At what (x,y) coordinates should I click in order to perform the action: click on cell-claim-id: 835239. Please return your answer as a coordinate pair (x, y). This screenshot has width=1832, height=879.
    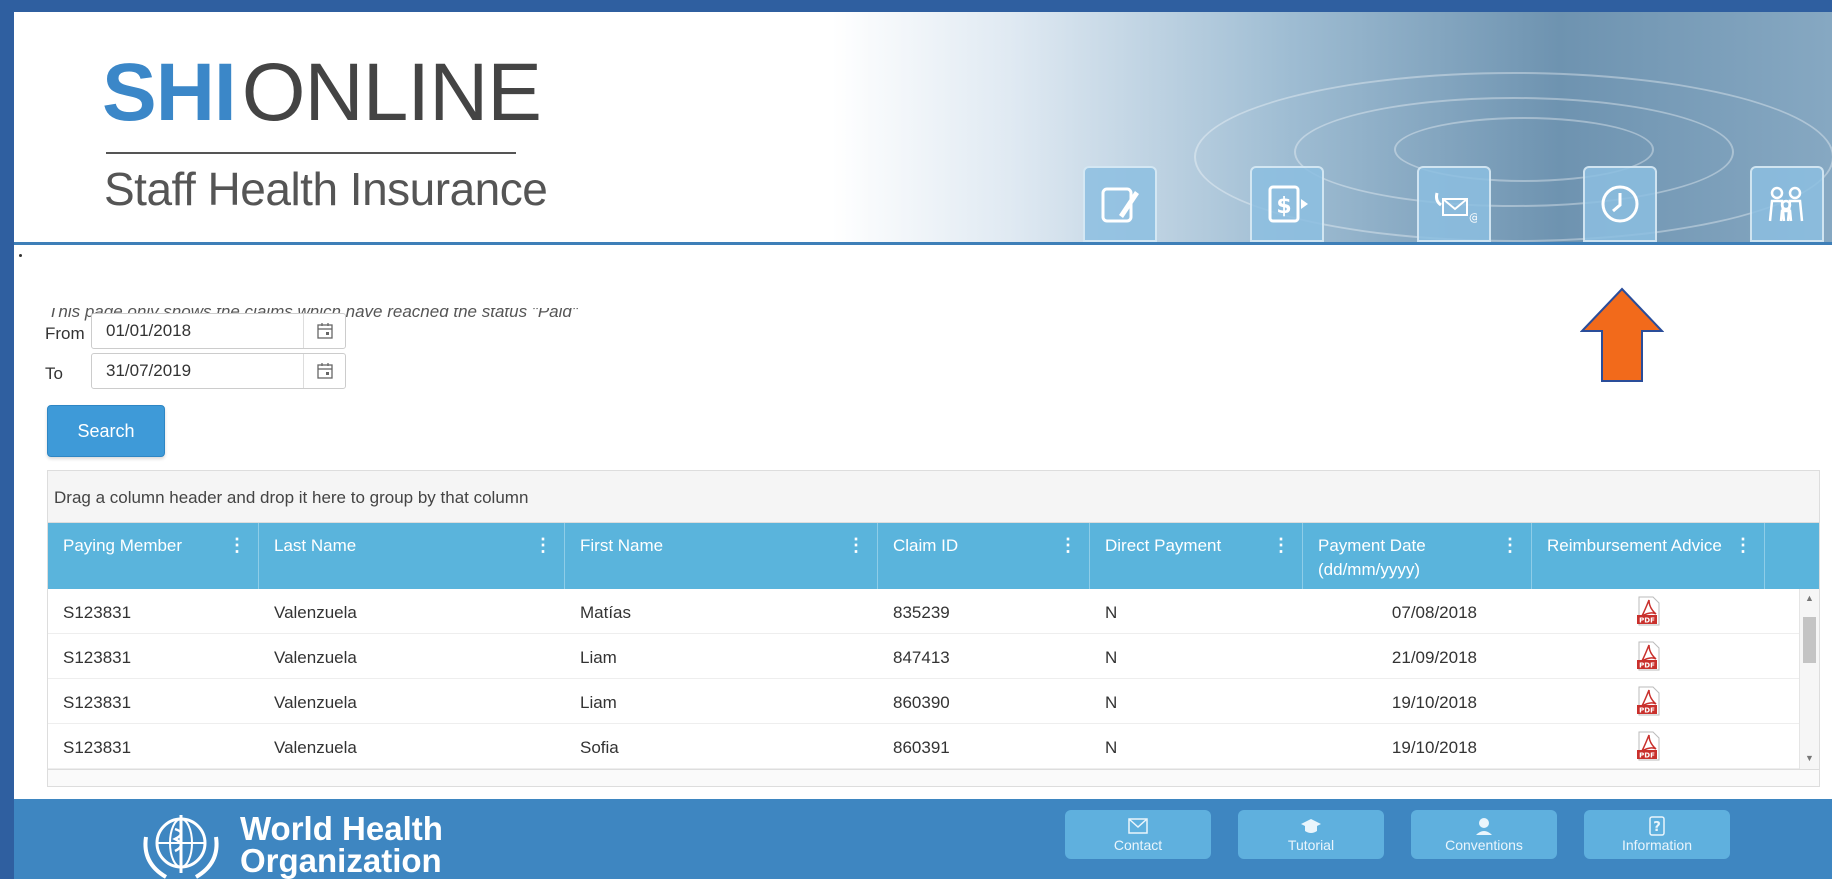
    Looking at the image, I should click on (921, 612).